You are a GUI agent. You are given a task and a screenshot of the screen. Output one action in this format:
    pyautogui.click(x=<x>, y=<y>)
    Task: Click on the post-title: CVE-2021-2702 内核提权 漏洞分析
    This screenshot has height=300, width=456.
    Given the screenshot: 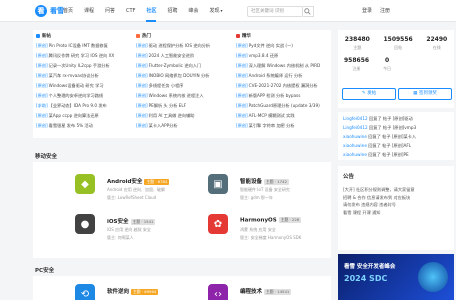 What is the action you would take?
    pyautogui.click(x=283, y=85)
    